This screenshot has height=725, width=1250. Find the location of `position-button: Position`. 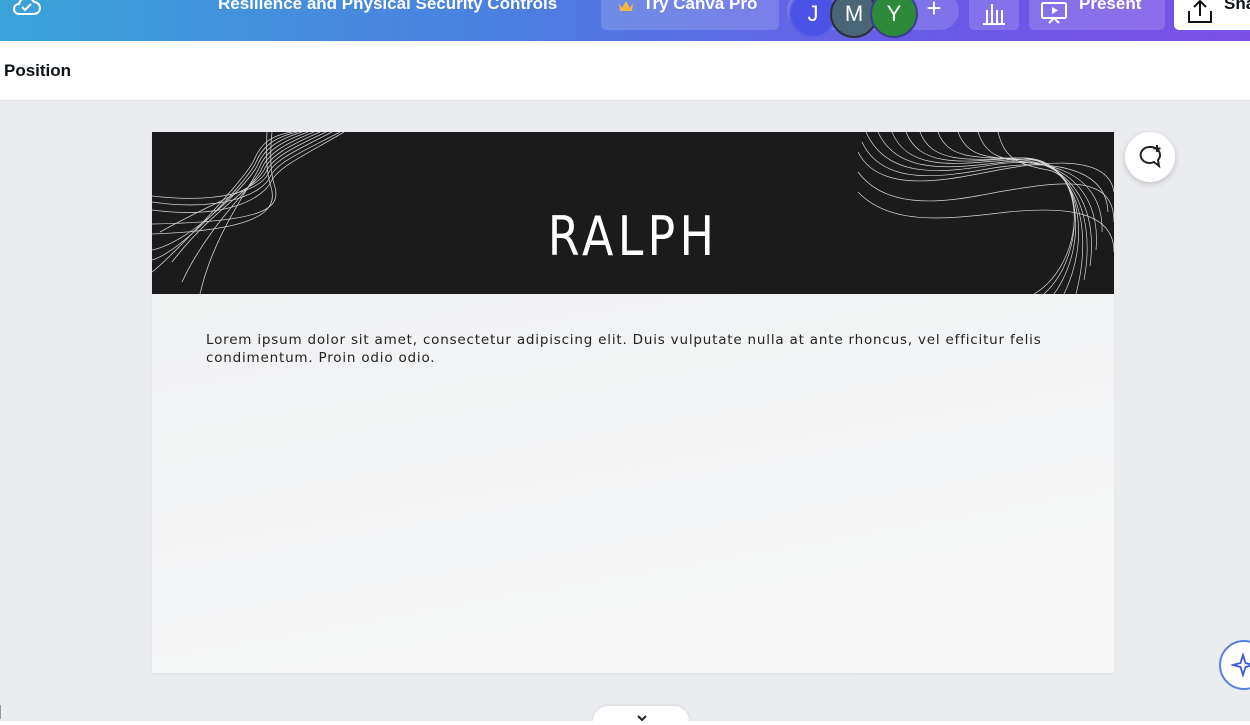

position-button: Position is located at coordinates (37, 71).